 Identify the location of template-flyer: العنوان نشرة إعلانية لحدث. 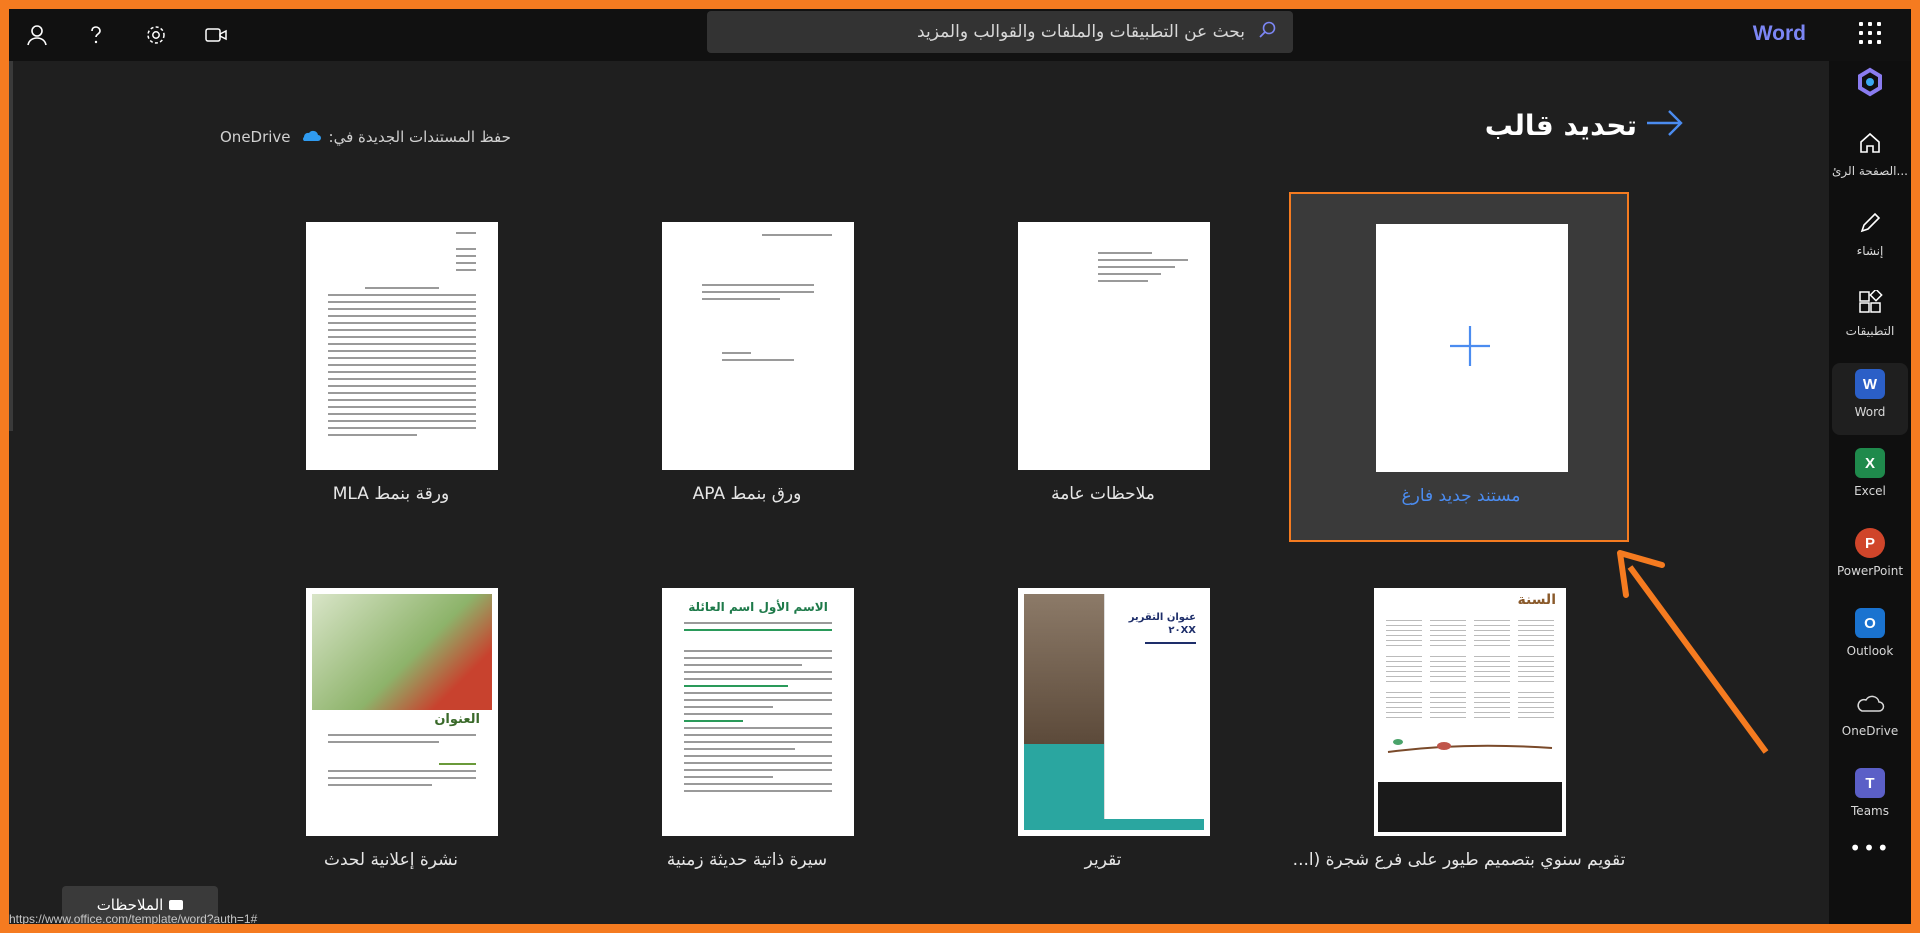
(391, 733).